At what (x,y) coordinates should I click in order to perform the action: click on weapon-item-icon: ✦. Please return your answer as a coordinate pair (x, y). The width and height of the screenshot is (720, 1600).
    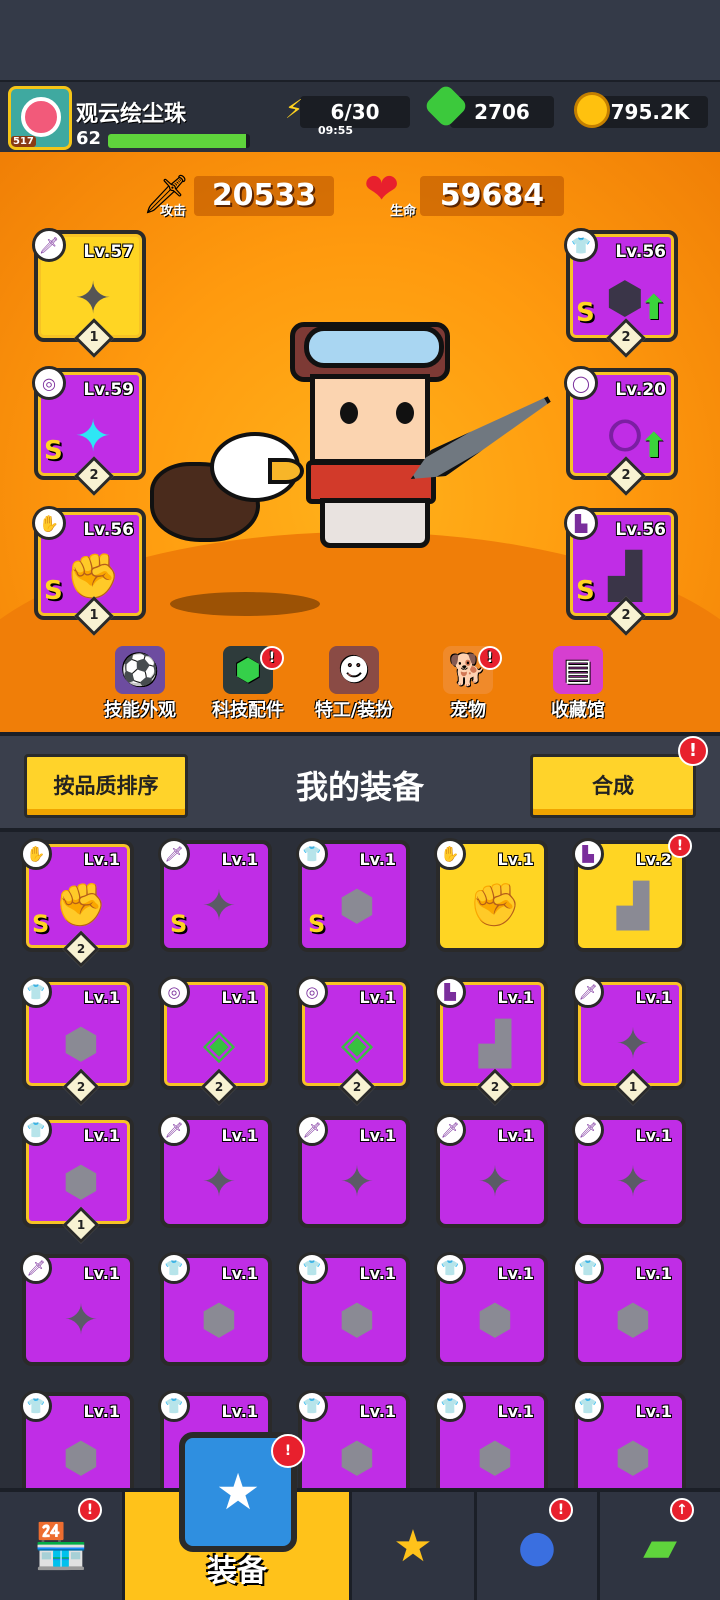
    Looking at the image, I should click on (495, 1181).